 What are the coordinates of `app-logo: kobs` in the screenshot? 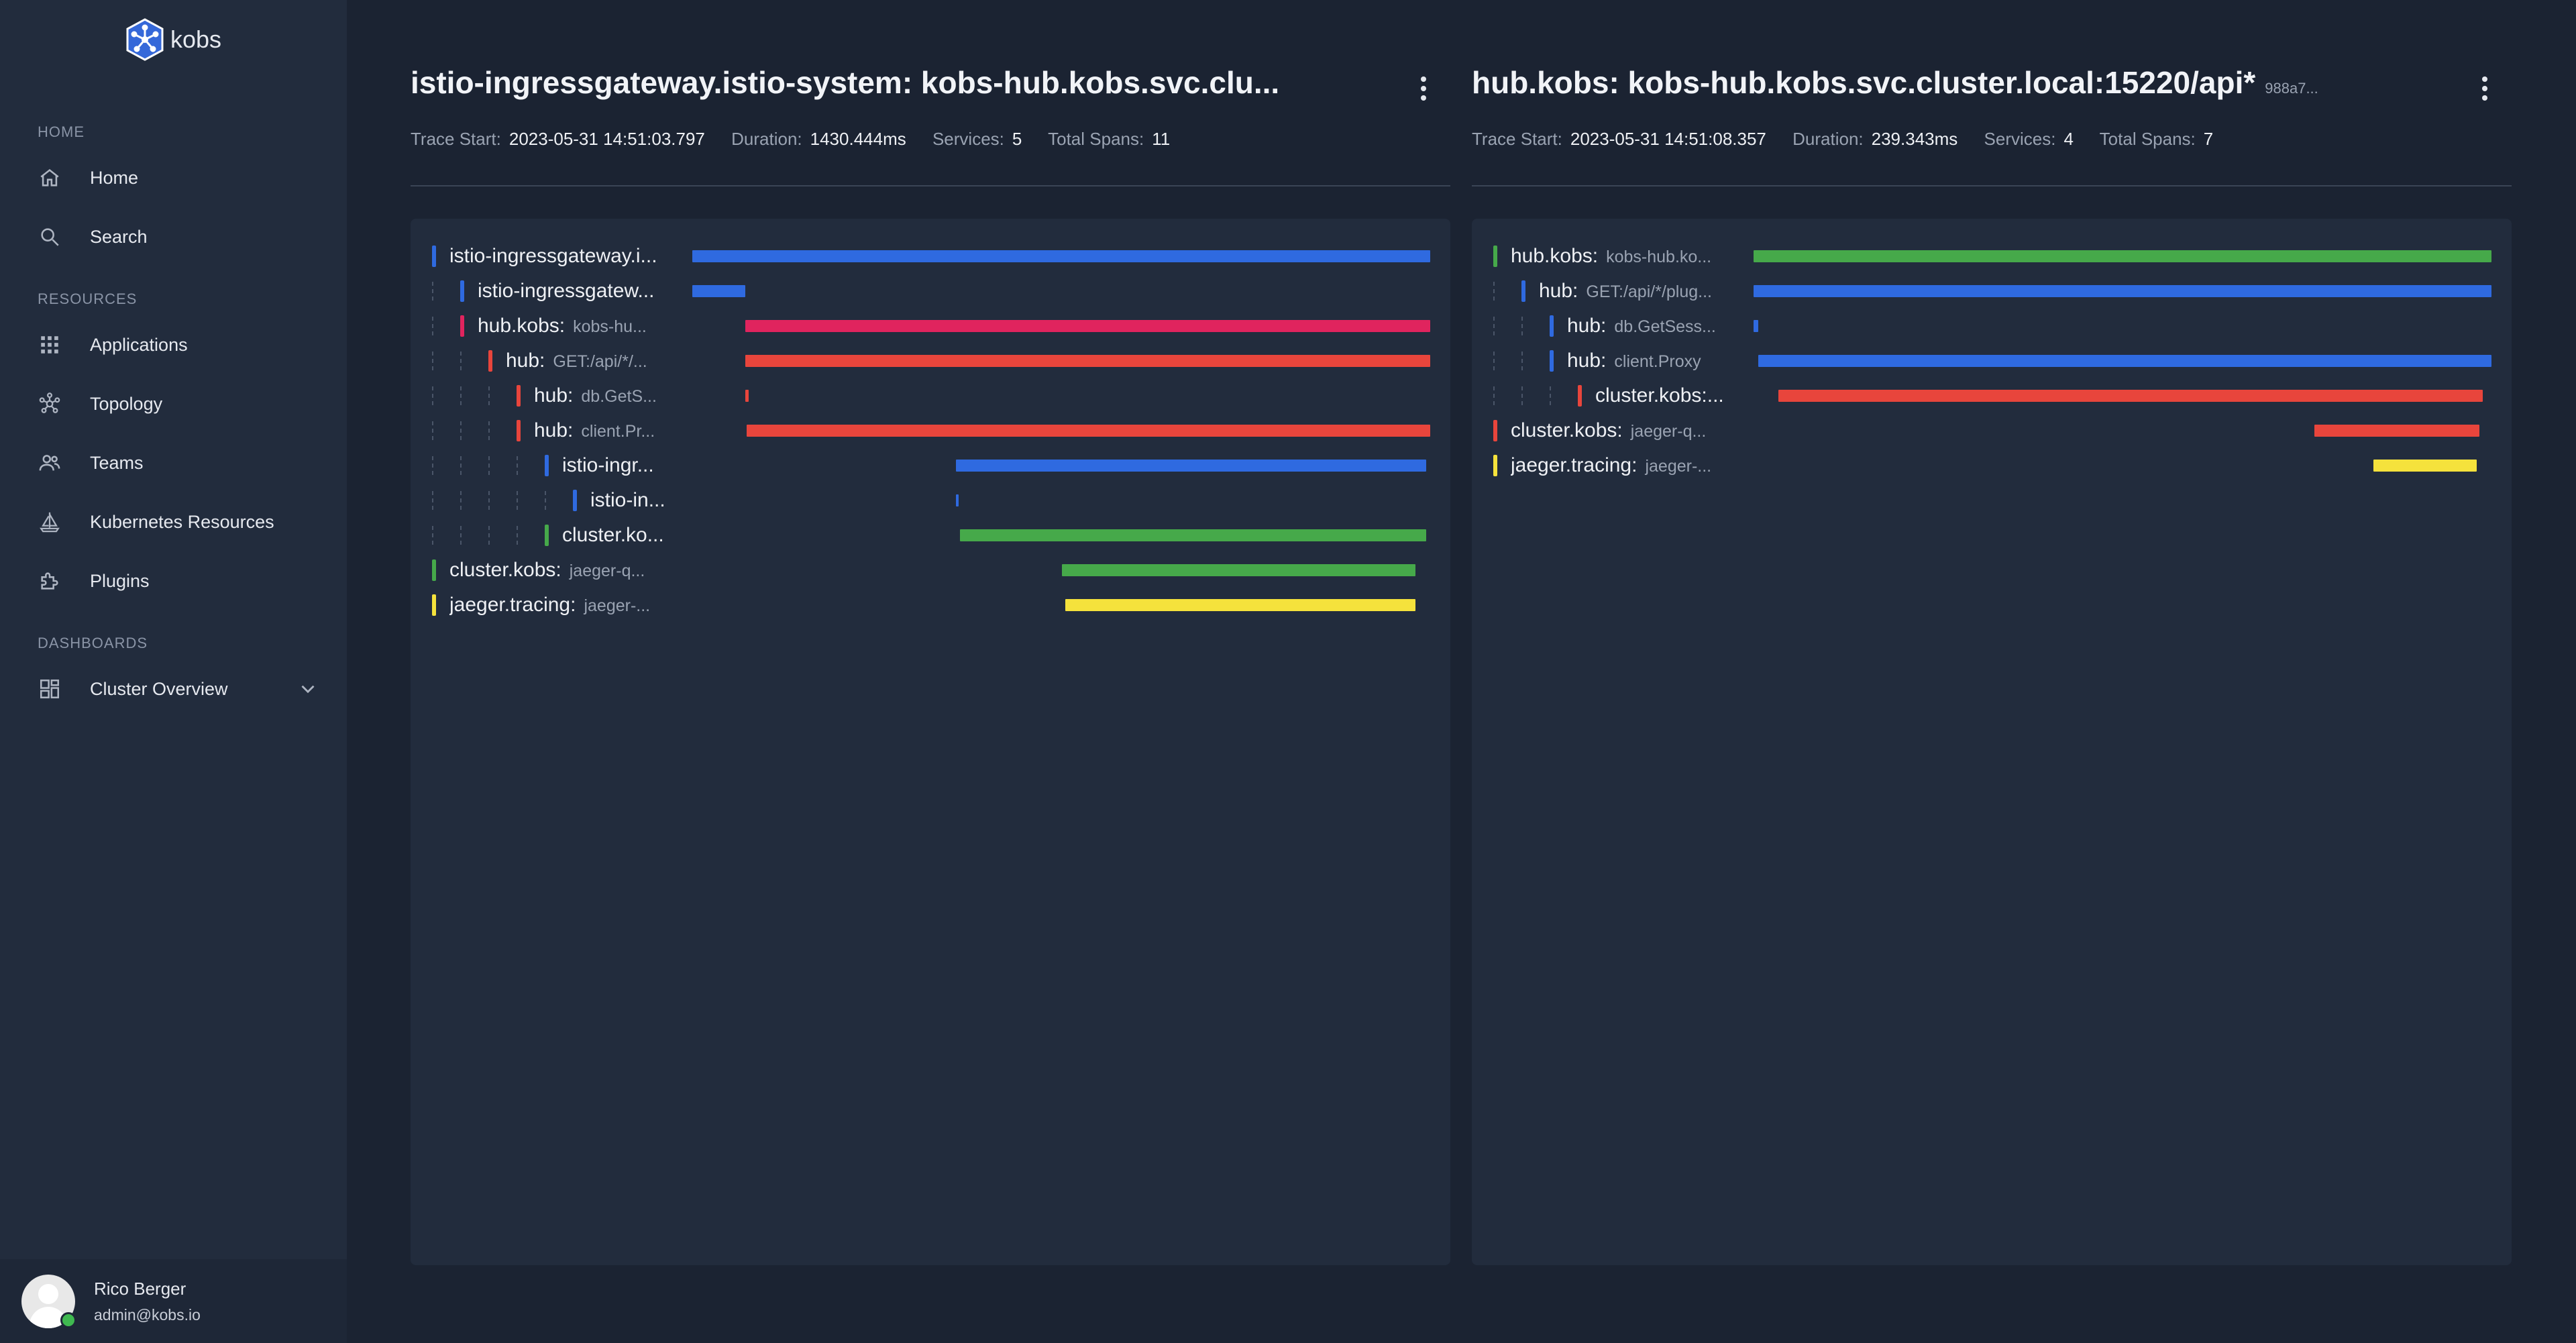 It's located at (172, 39).